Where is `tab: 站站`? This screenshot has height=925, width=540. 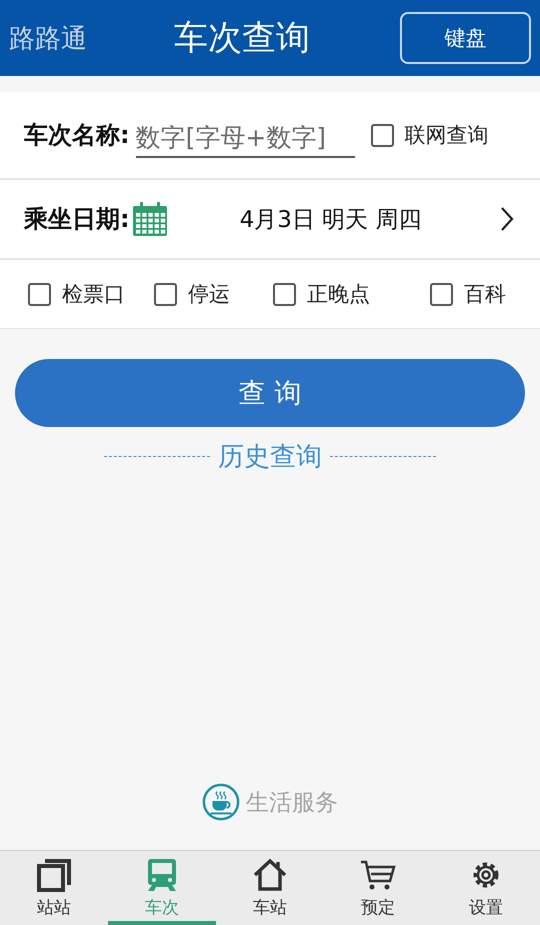
tab: 站站 is located at coordinates (54, 888).